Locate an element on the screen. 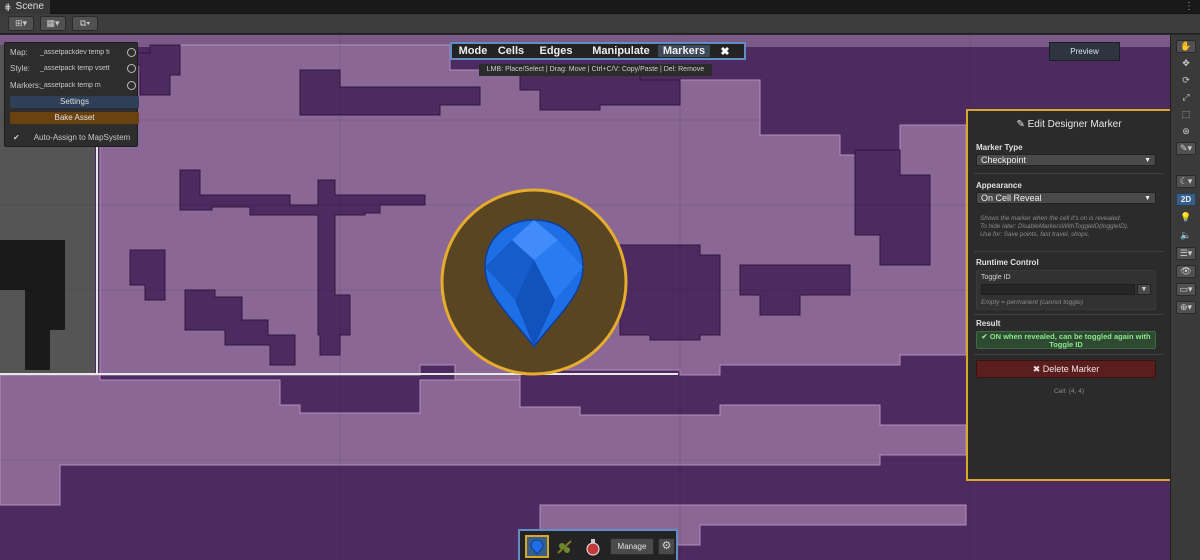  brush-tool-button: ✎▾ is located at coordinates (1186, 148).